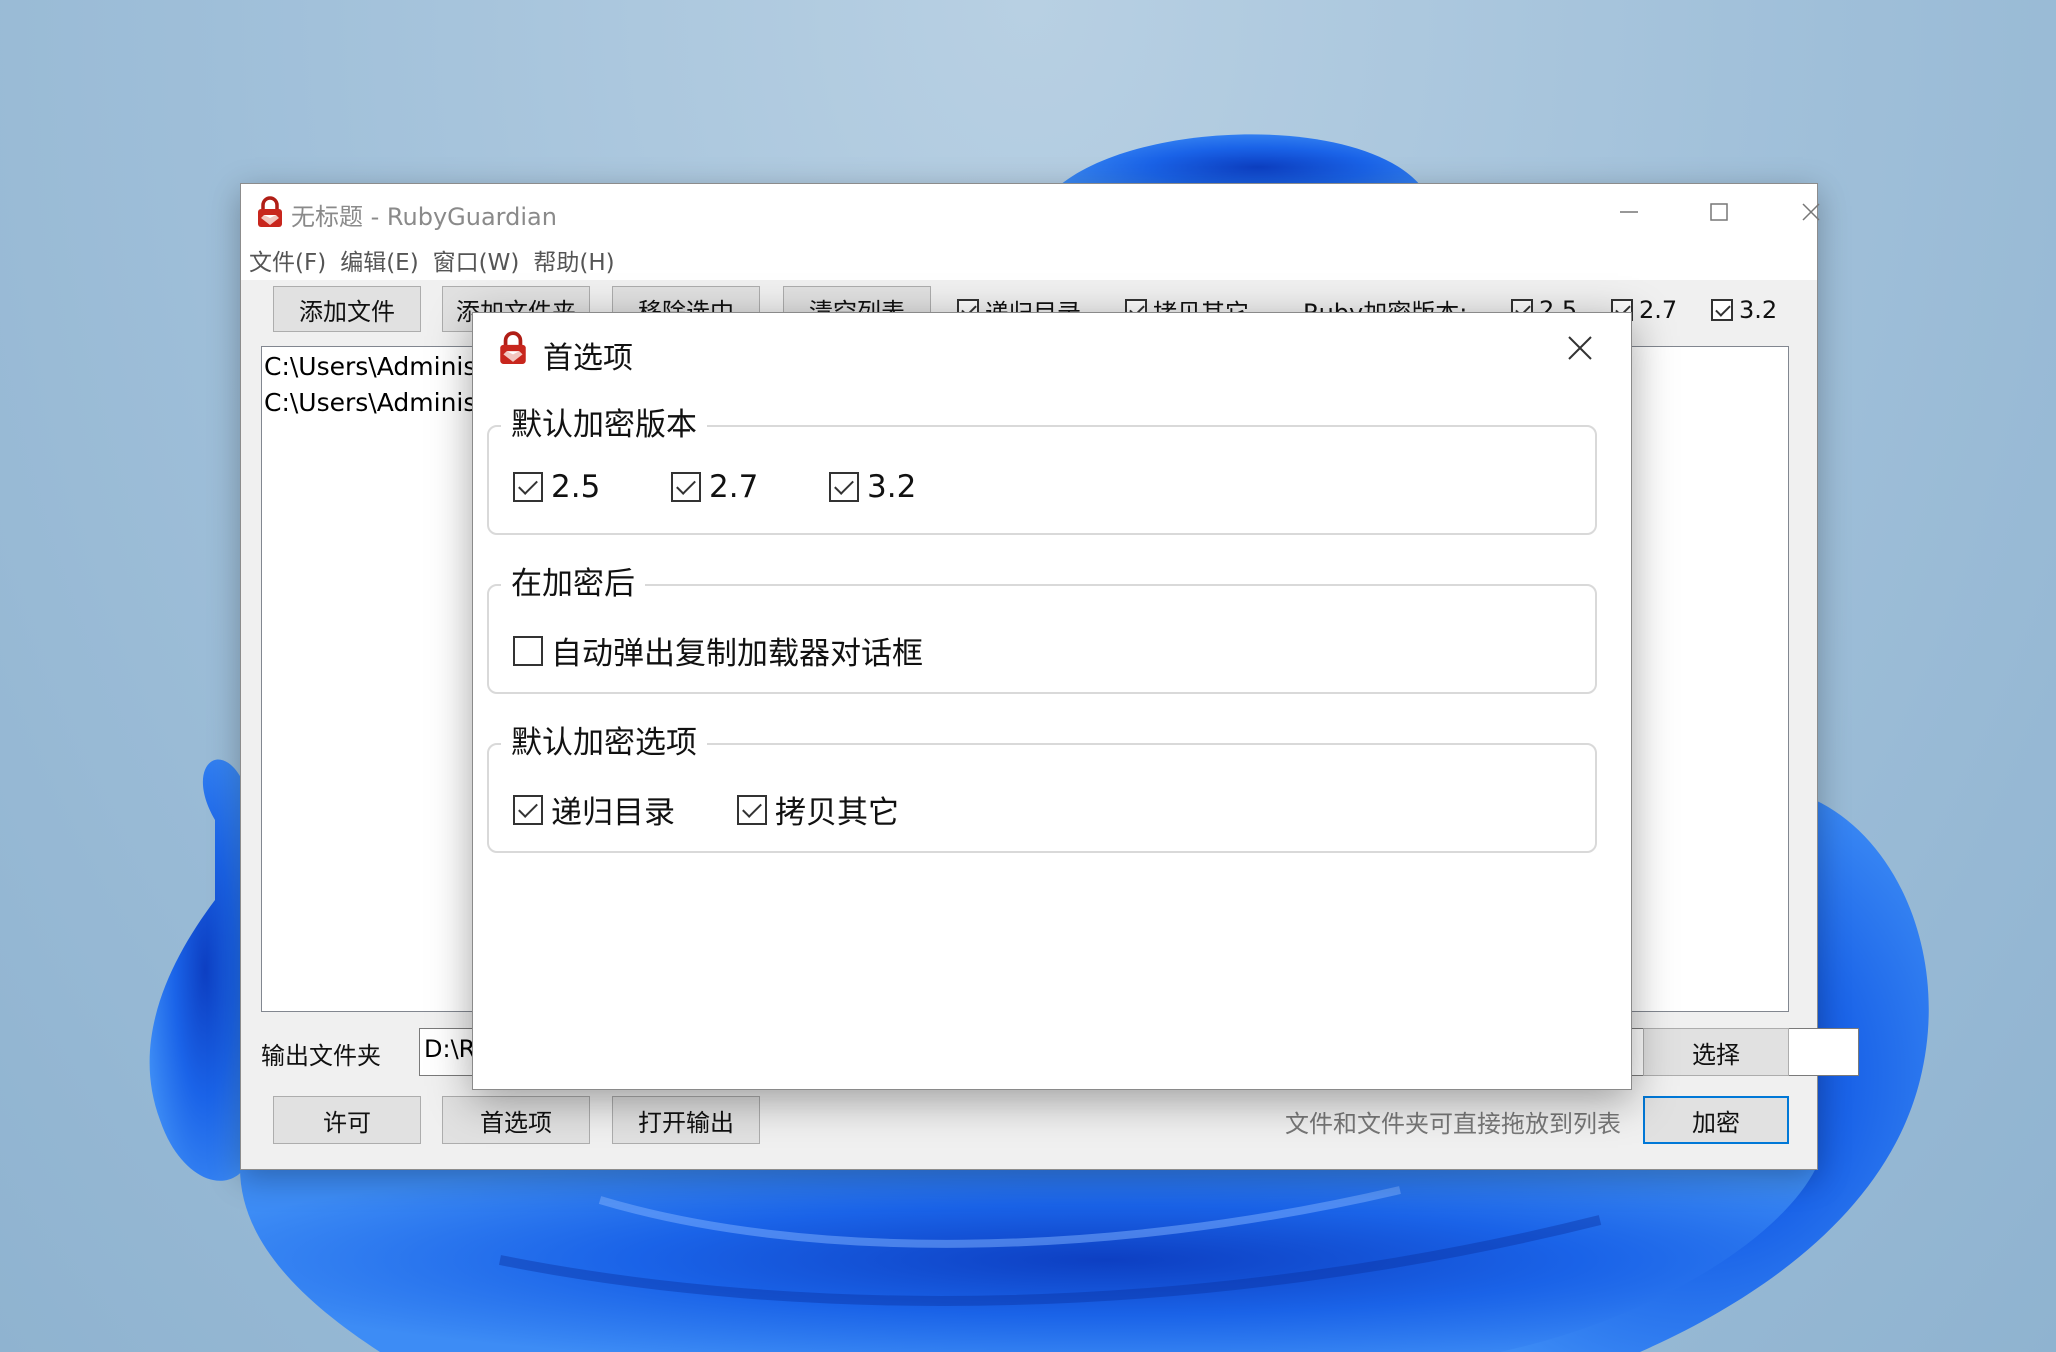  Describe the element at coordinates (892, 487) in the screenshot. I see `option-label: 3.2` at that location.